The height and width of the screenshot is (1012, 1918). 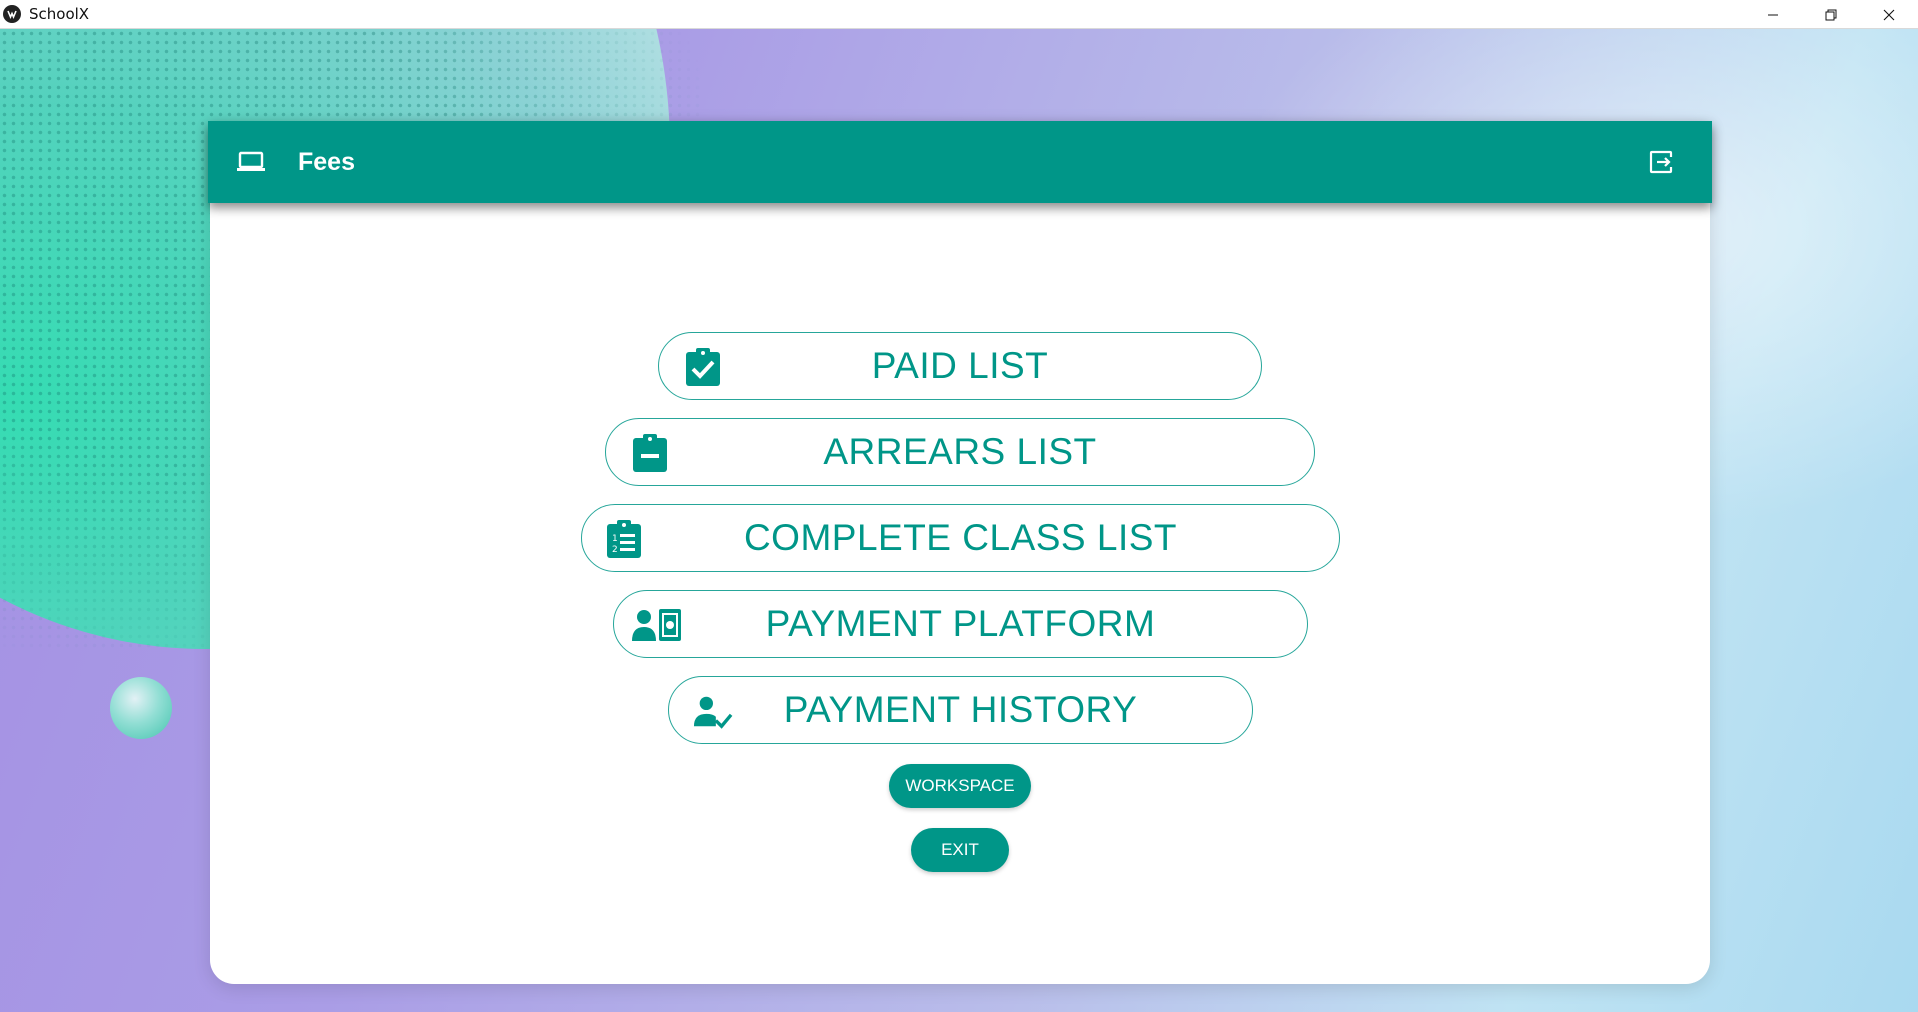 I want to click on payment-history-label: PAYMENT HISTORY, so click(x=960, y=709).